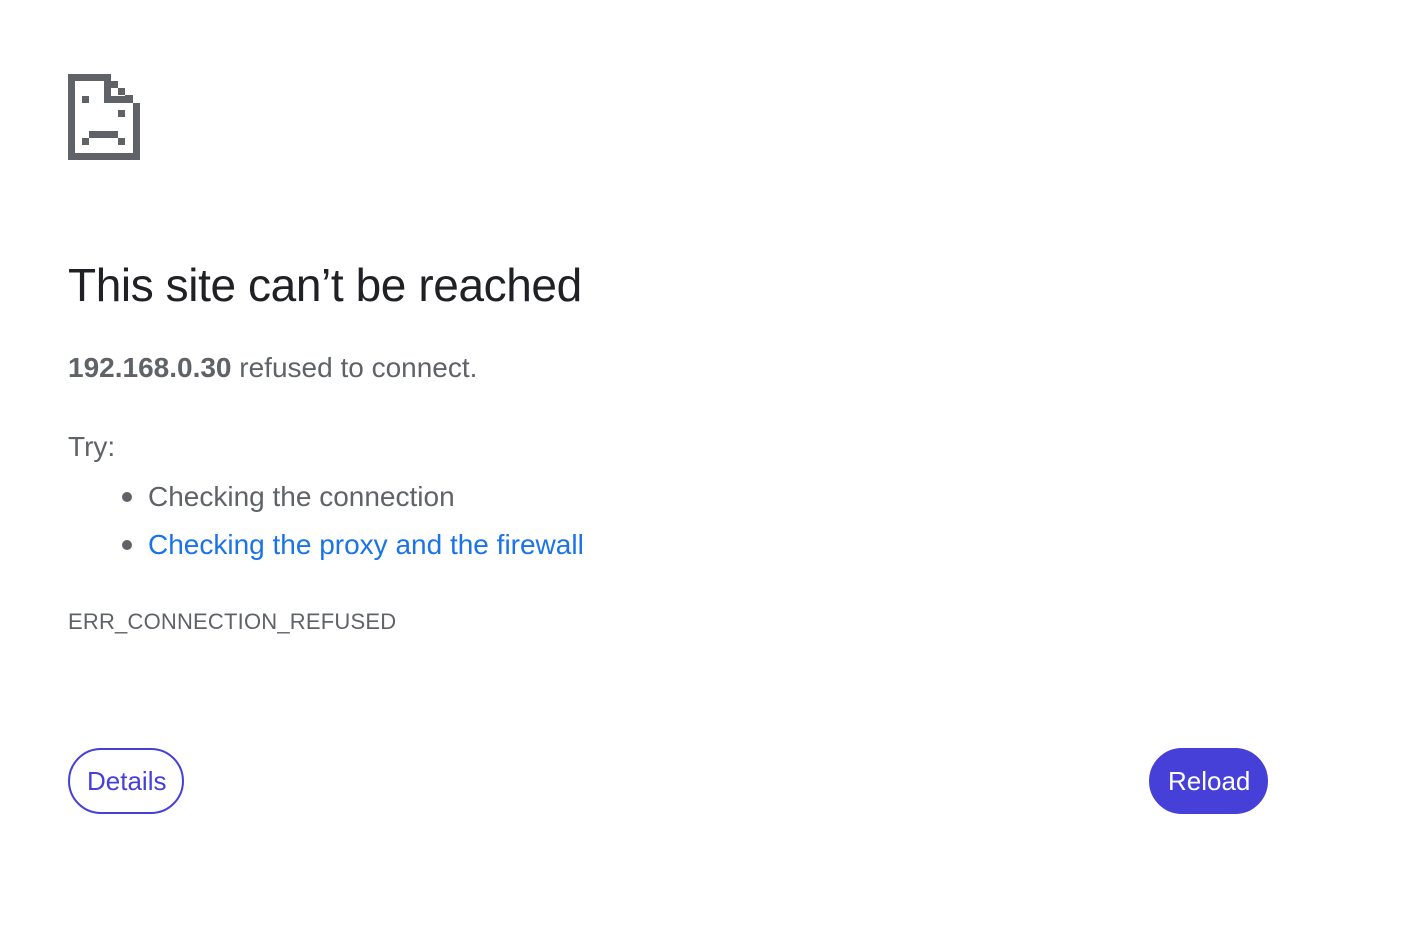 This screenshot has width=1412, height=944. I want to click on host-address: 192.168.0.30, so click(150, 367).